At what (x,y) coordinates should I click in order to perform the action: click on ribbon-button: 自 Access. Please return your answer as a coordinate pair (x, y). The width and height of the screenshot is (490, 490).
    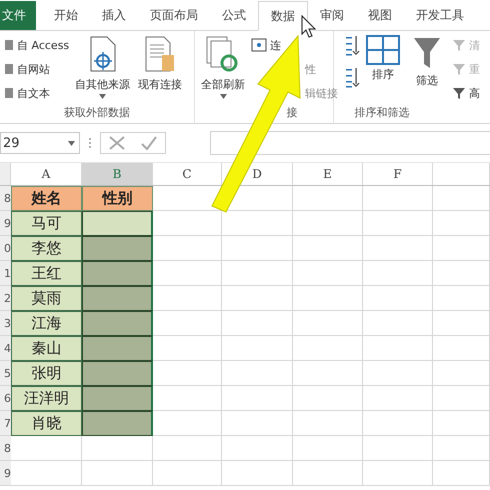
    Looking at the image, I should click on (37, 45).